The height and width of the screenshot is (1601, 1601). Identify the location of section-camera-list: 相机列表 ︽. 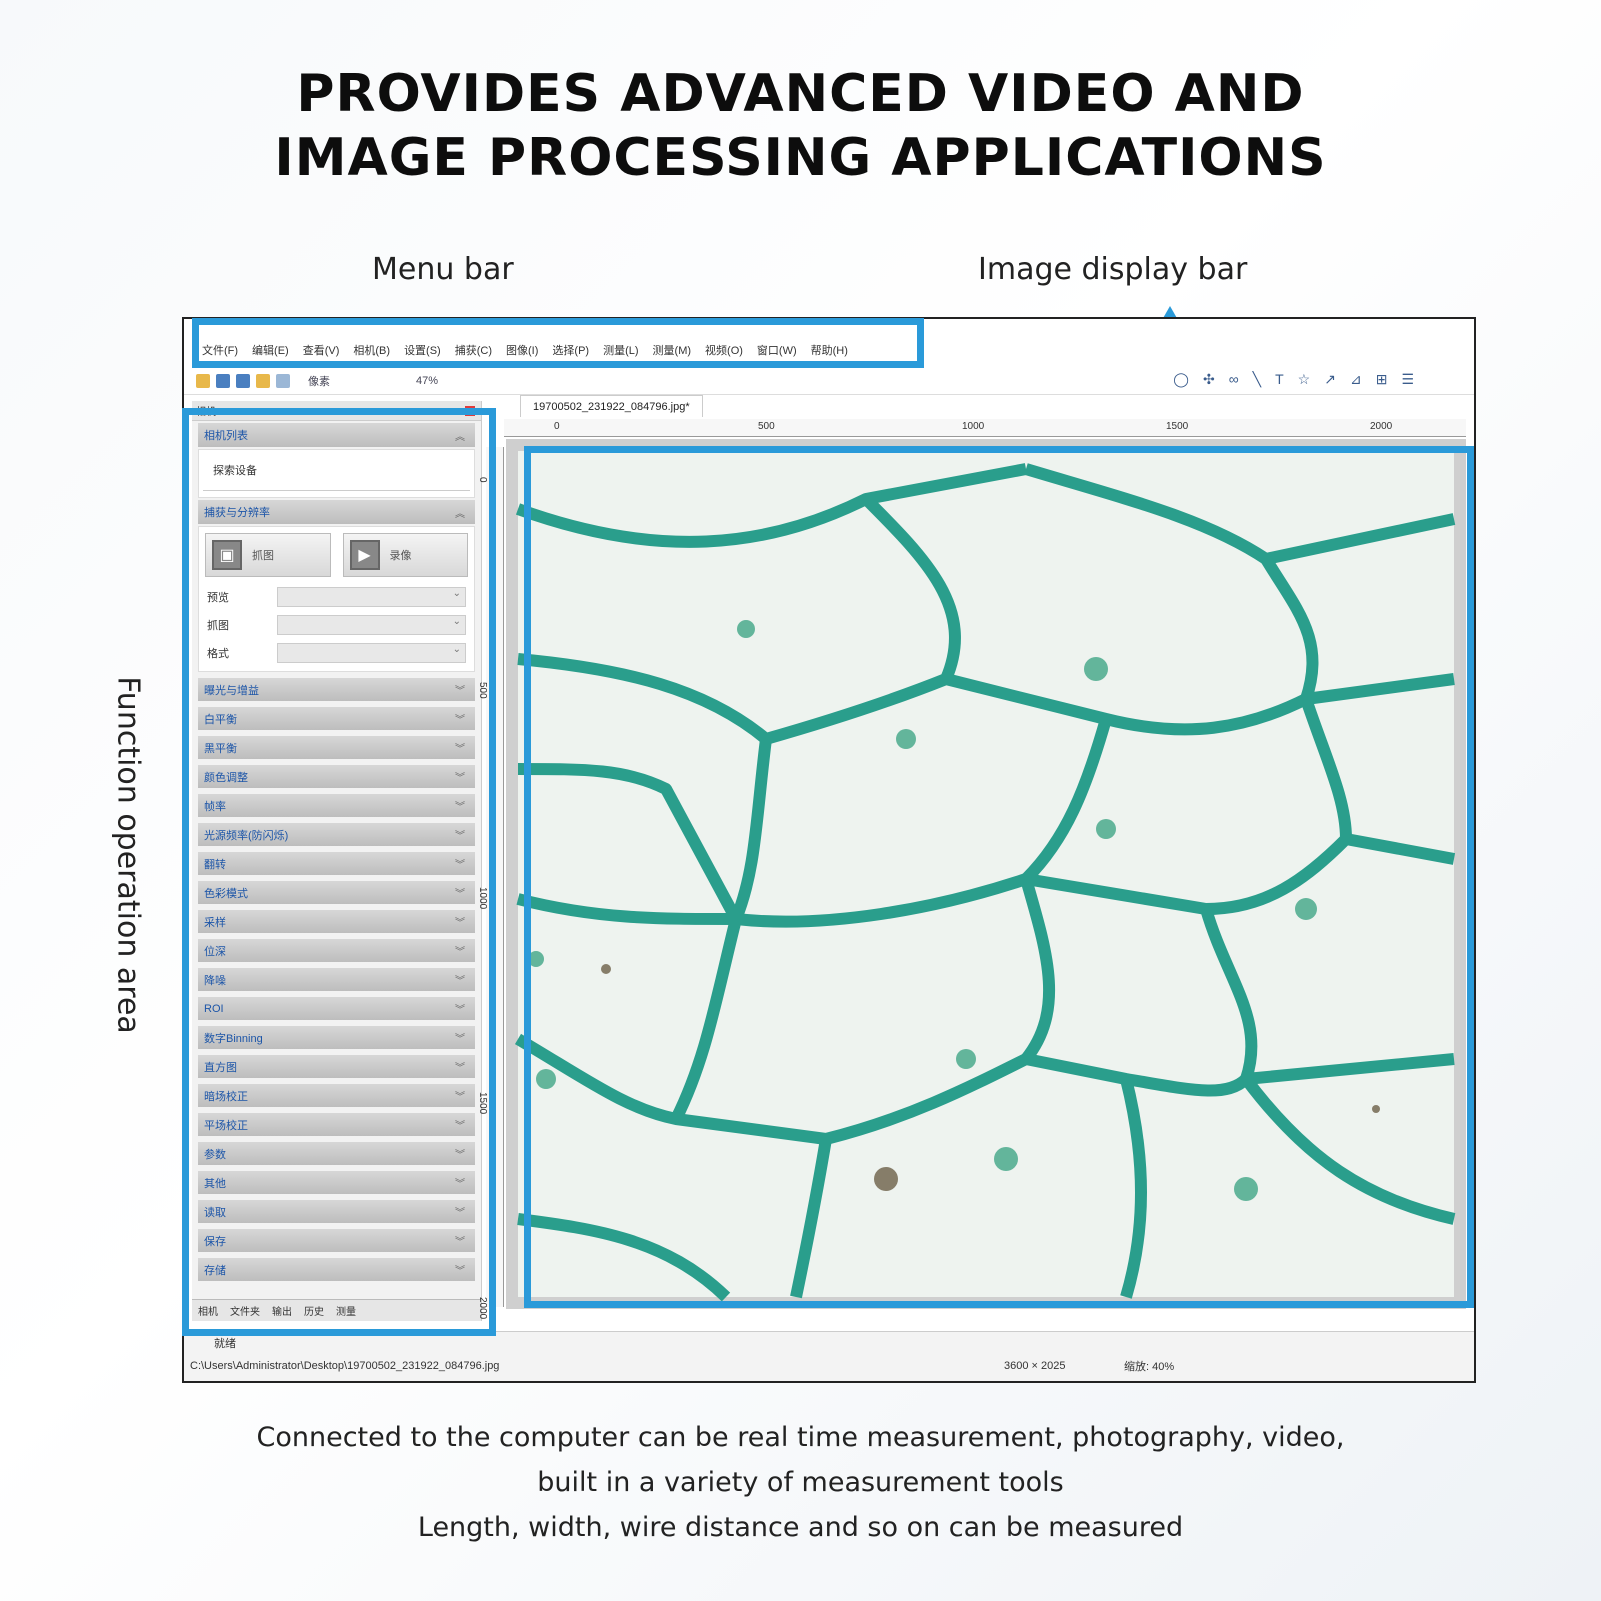
(336, 435).